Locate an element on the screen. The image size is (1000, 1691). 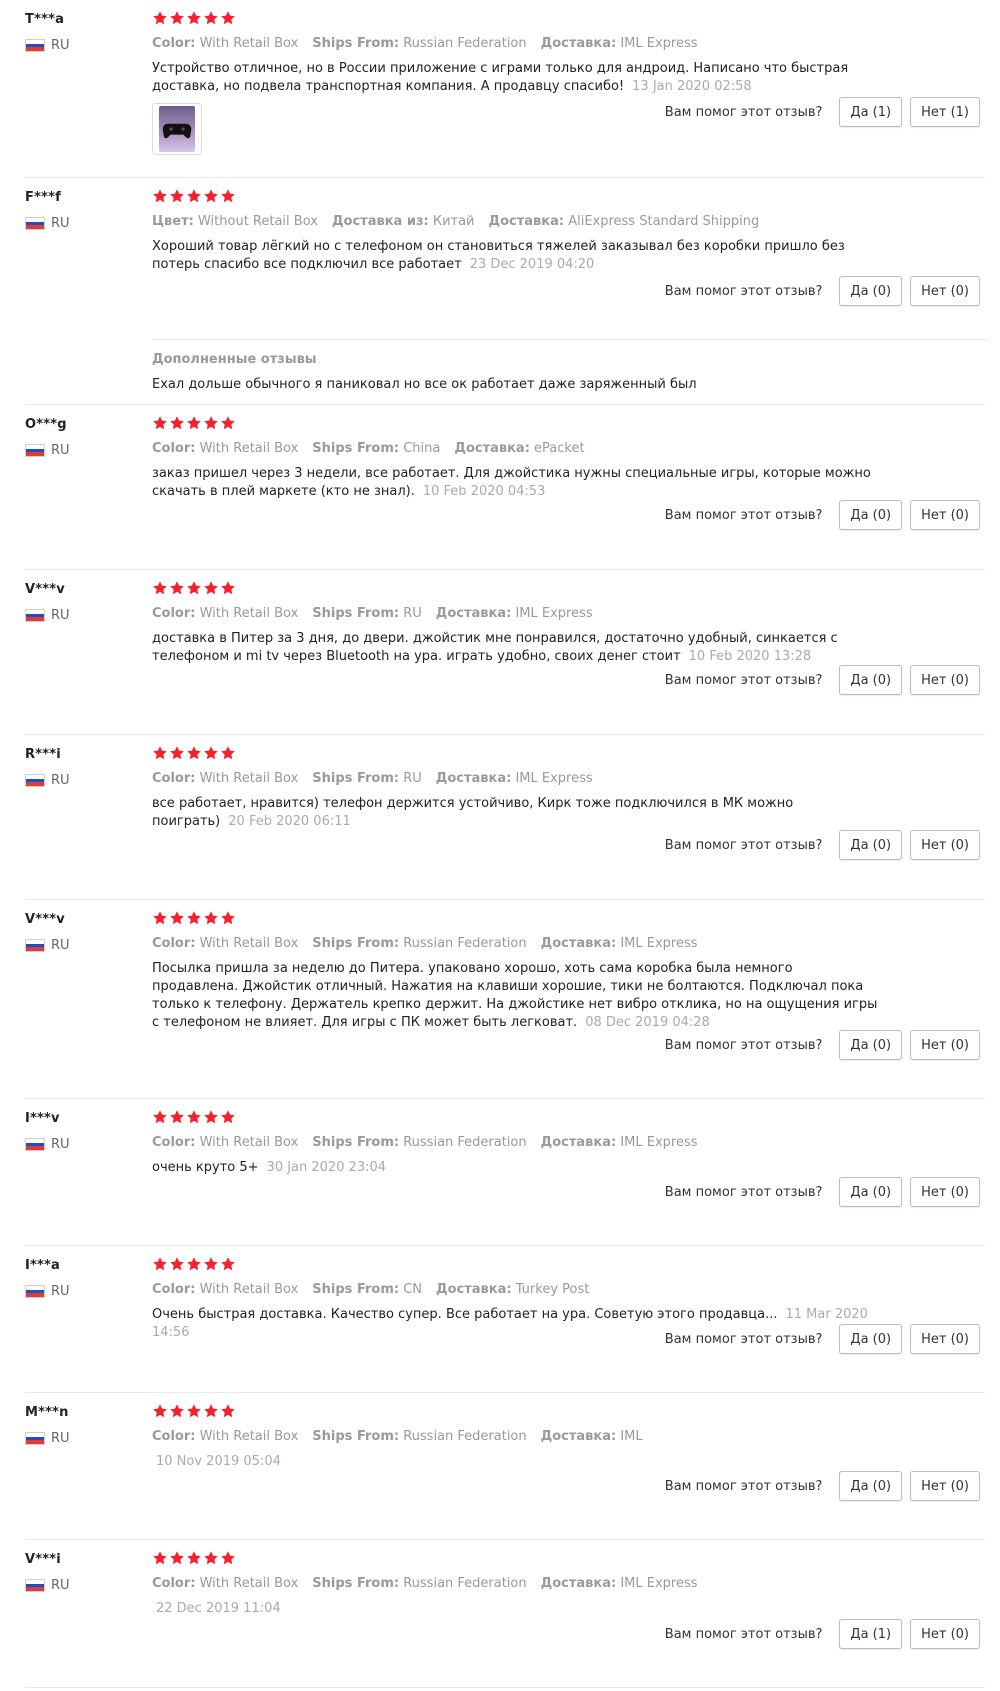
review-text: 10 Nov 2019 05:04 is located at coordinates (517, 1462).